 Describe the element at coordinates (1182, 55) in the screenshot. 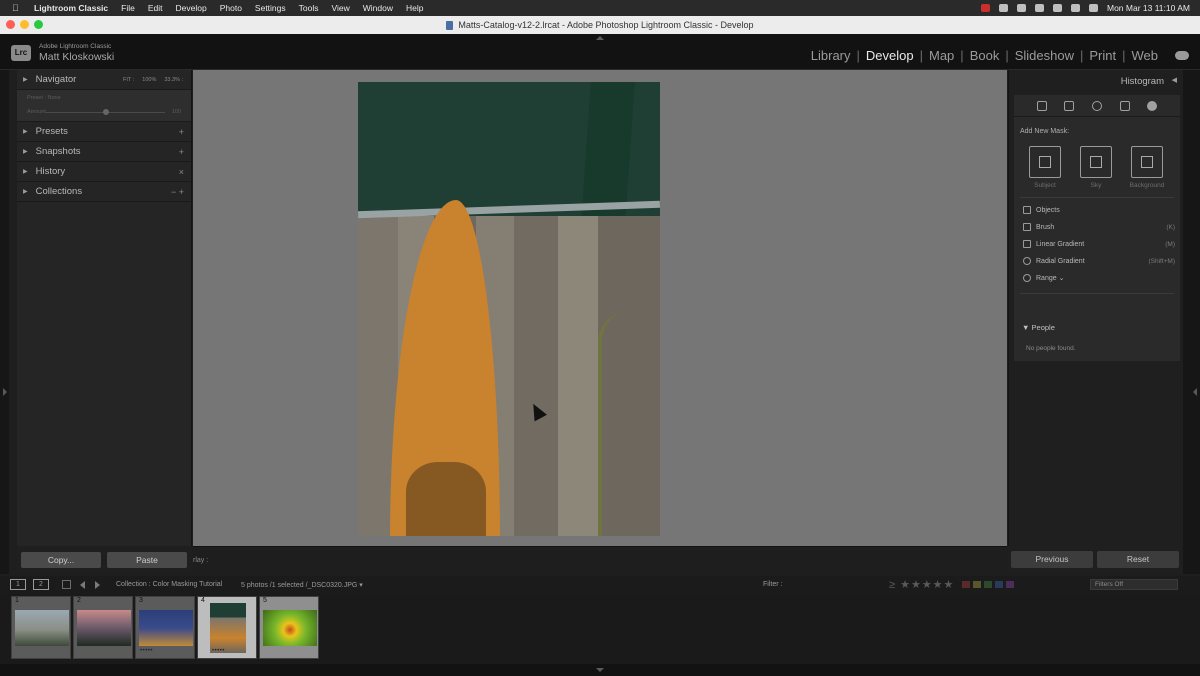

I see `cloud-sync-icon` at that location.